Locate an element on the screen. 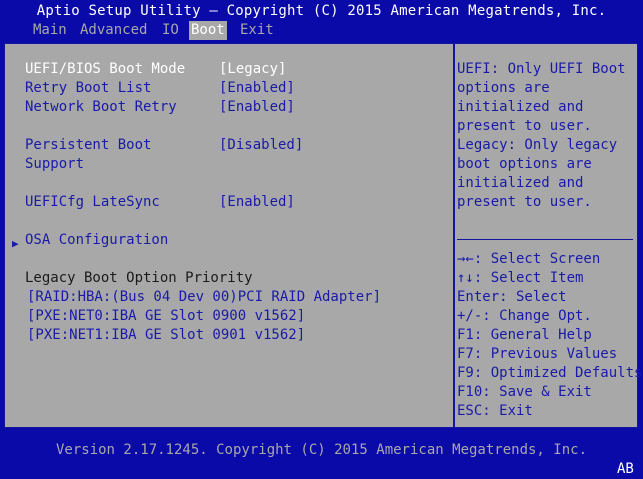  help-line: UEFI: Only UEFI Boot is located at coordinates (541, 69).